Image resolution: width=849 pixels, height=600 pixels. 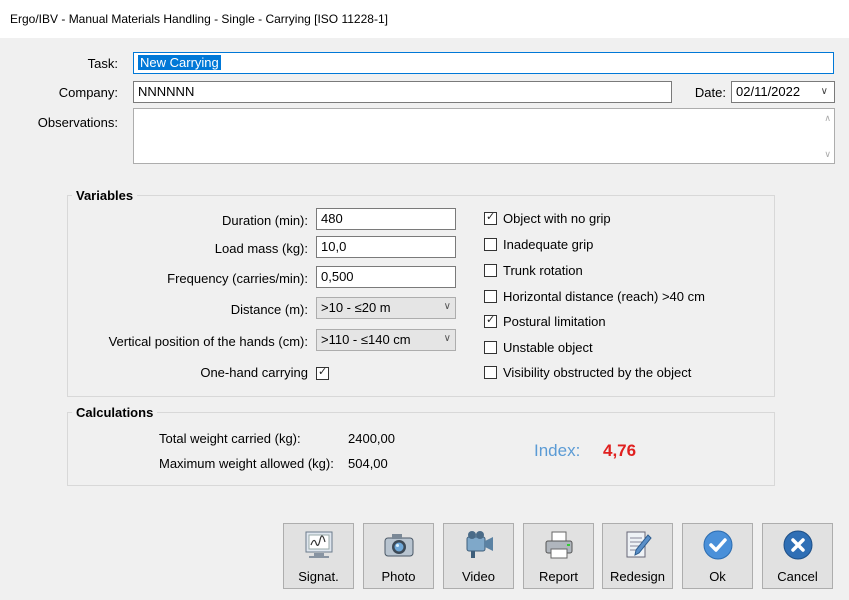 I want to click on scroll-up-icon: ∧, so click(x=827, y=118).